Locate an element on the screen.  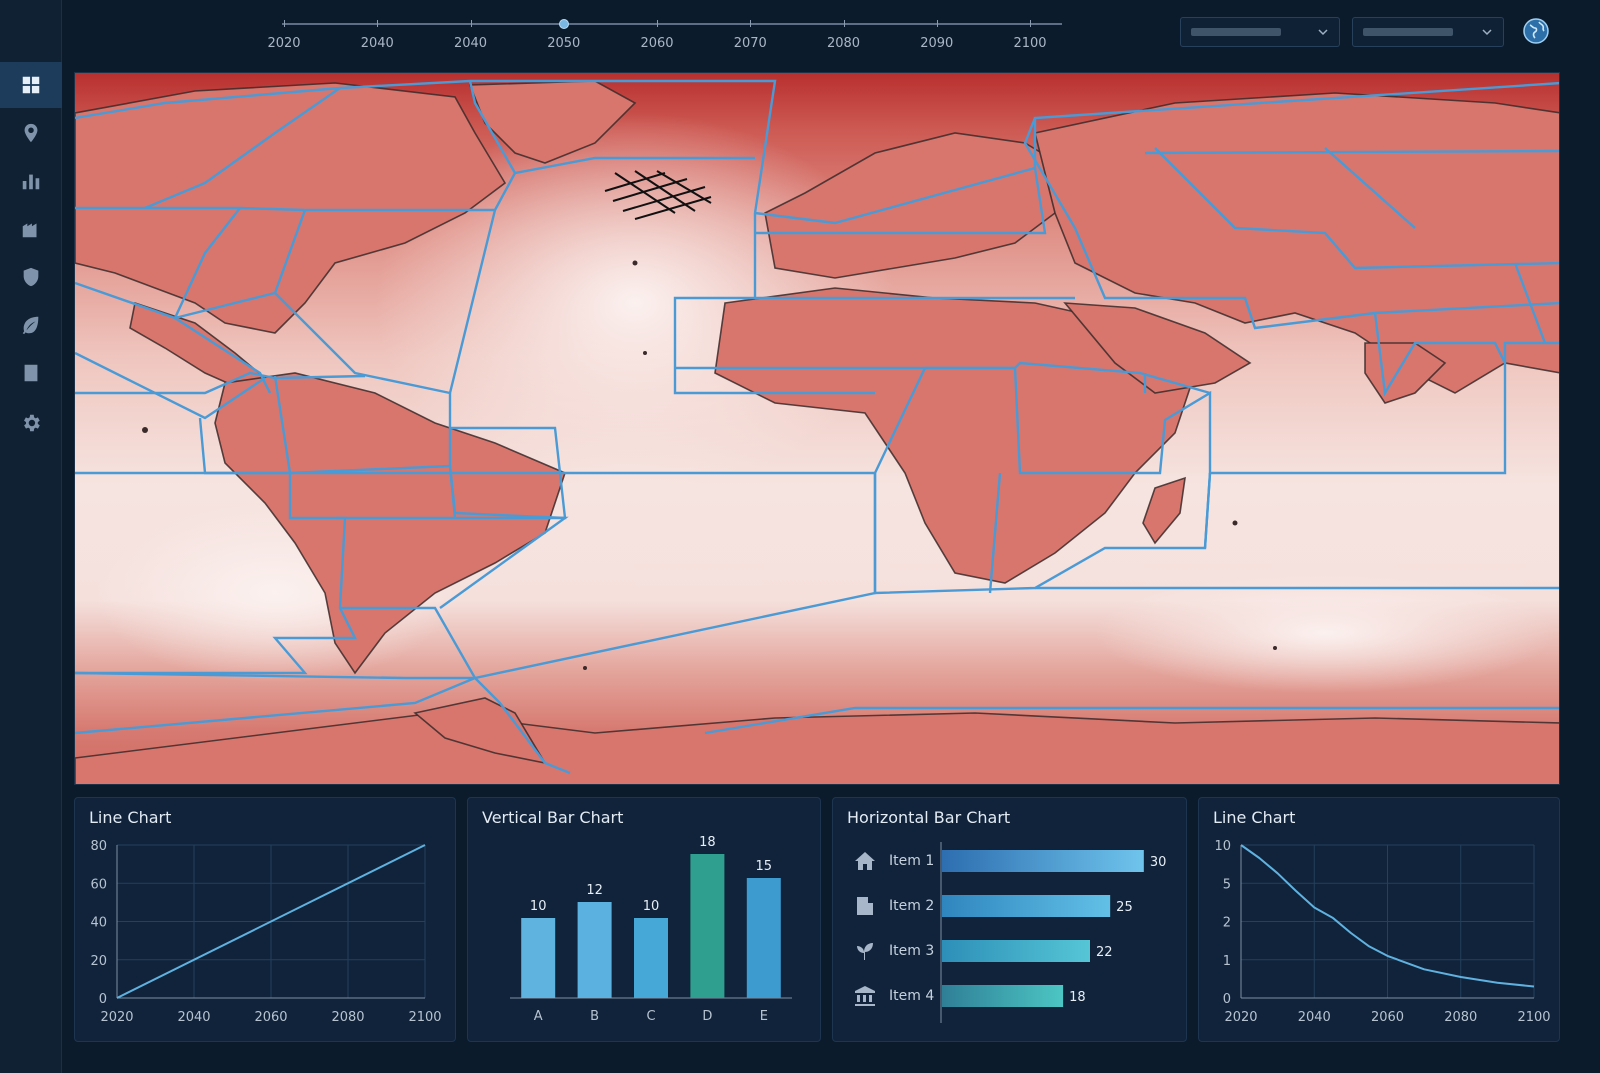
variable-dropdown is located at coordinates (1428, 32).